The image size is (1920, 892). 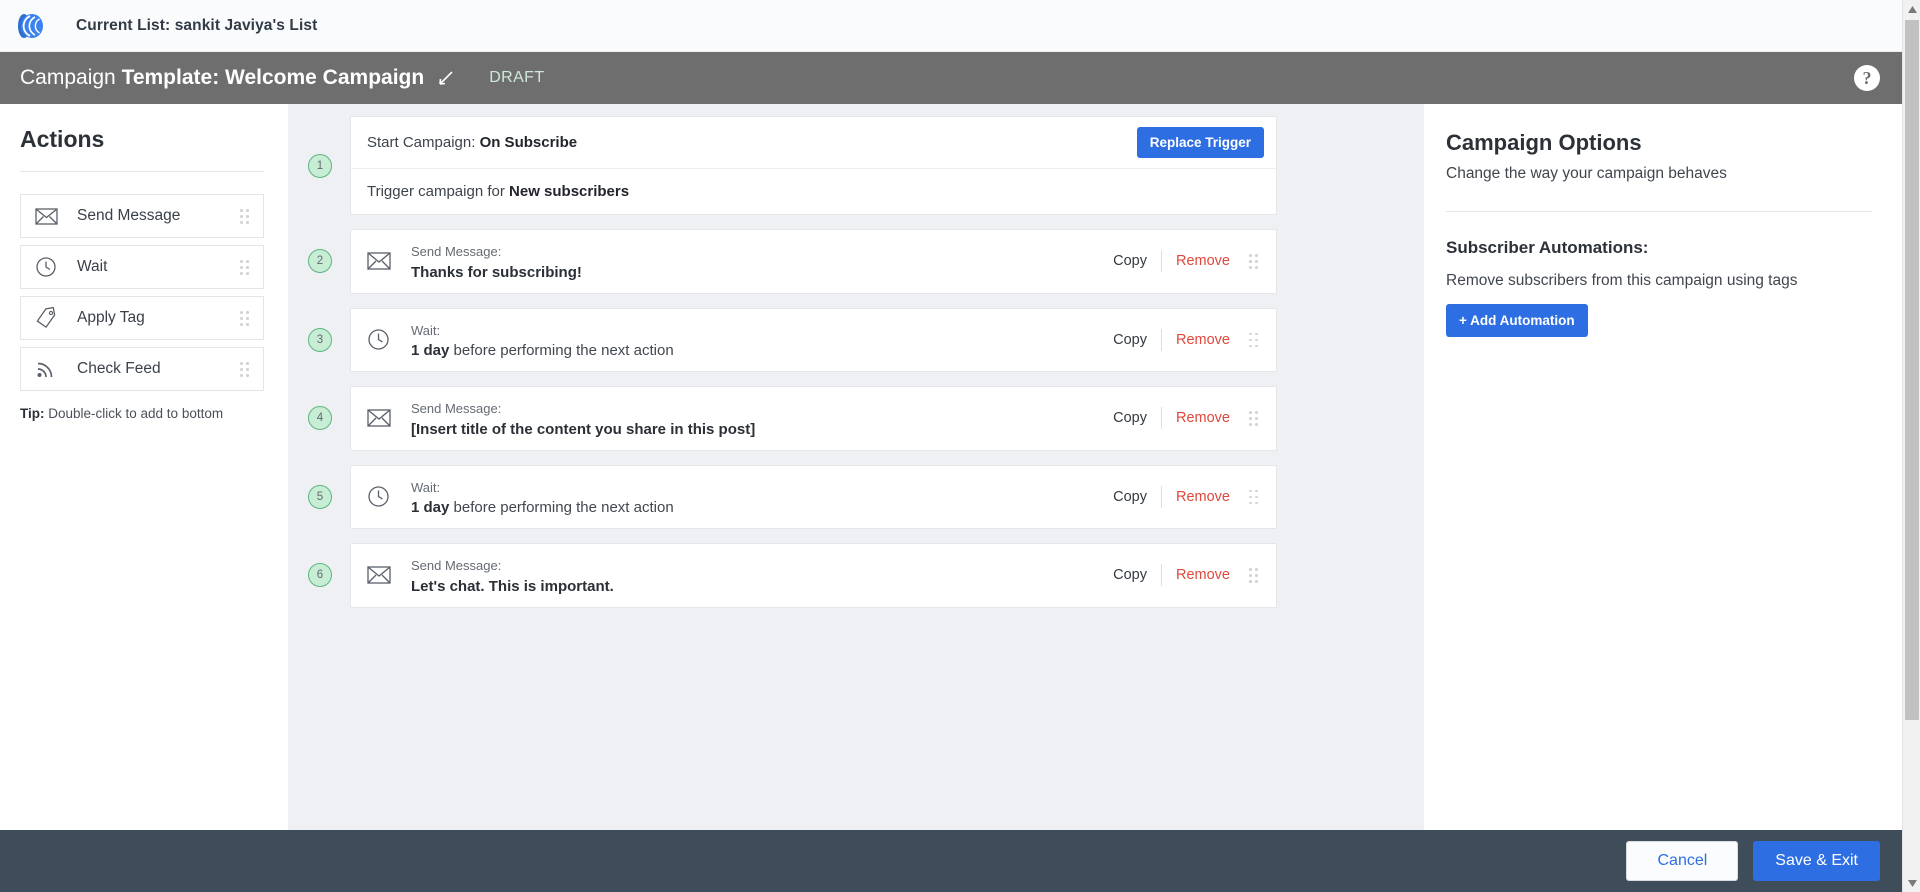 I want to click on action-item-check-feed: Check Feed, so click(x=142, y=369).